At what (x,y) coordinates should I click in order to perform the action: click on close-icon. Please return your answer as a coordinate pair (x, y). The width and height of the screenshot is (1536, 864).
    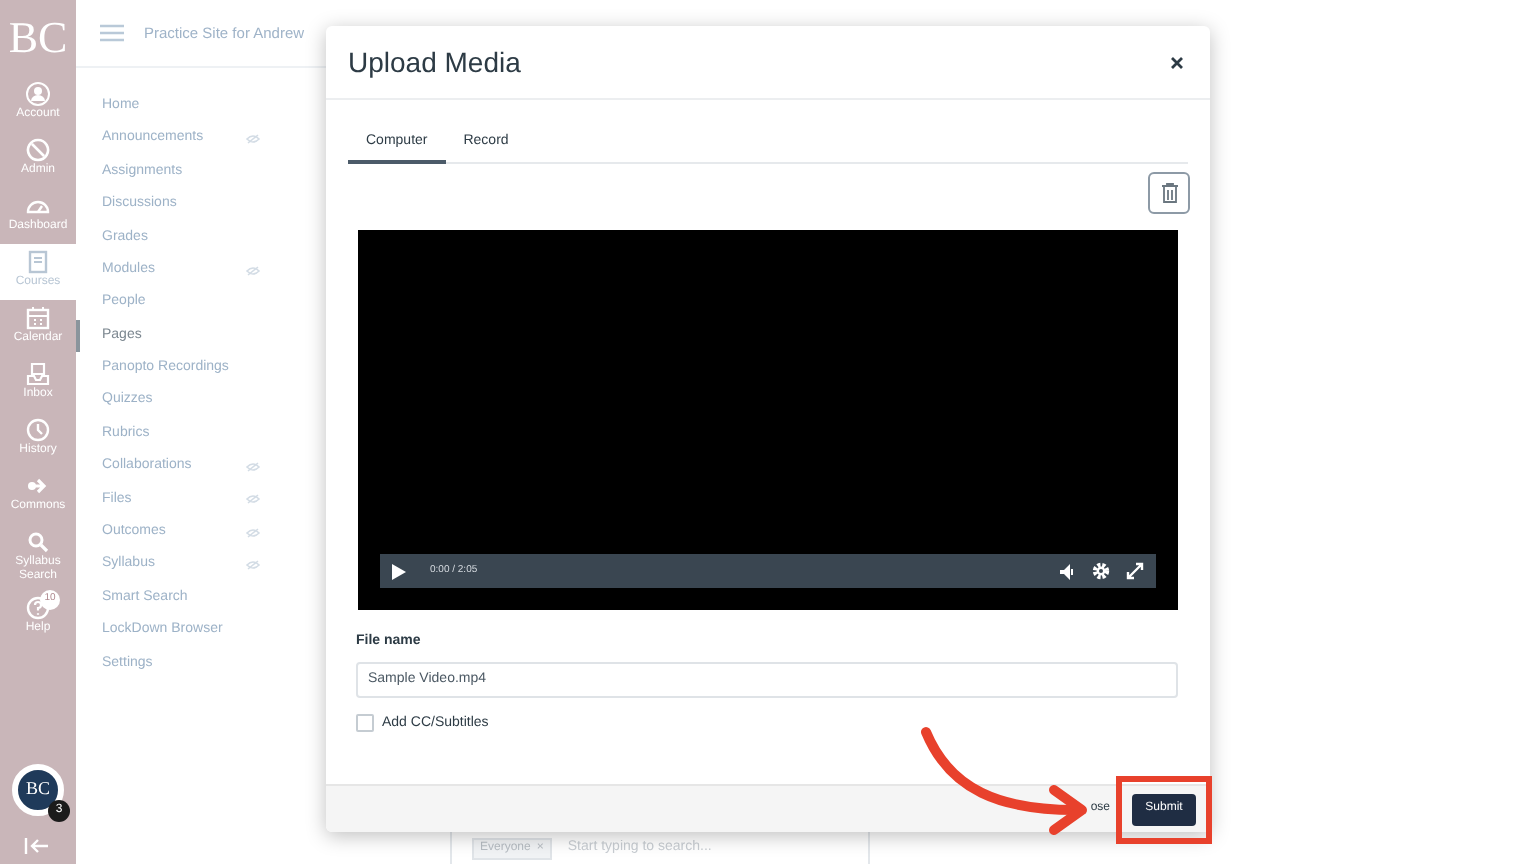
    Looking at the image, I should click on (1177, 62).